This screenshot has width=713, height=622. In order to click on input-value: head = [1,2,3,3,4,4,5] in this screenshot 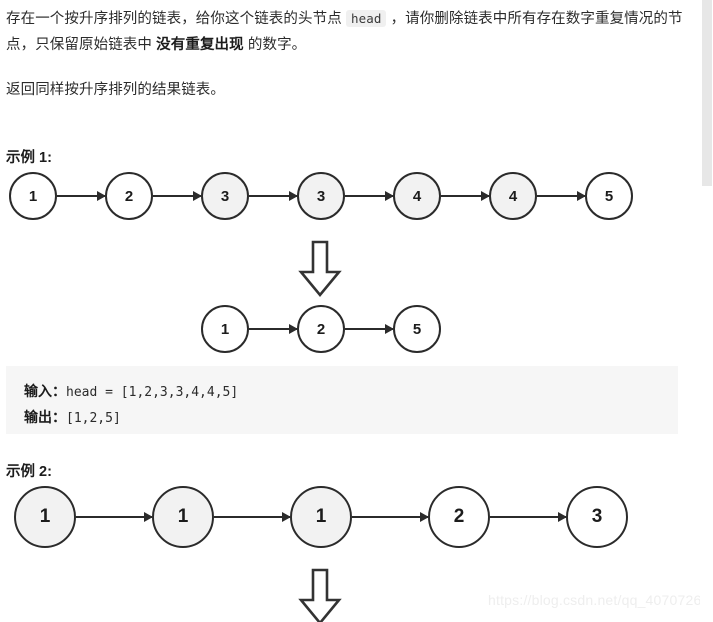, I will do `click(152, 392)`.